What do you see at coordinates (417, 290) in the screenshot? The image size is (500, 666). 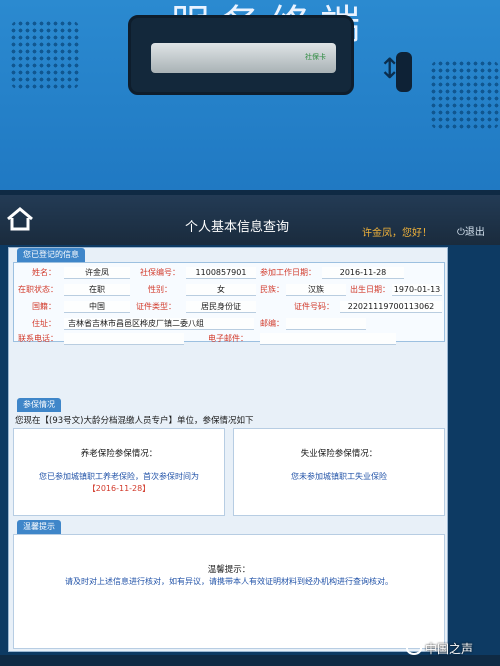 I see `birth-value: 1970-01-13` at bounding box center [417, 290].